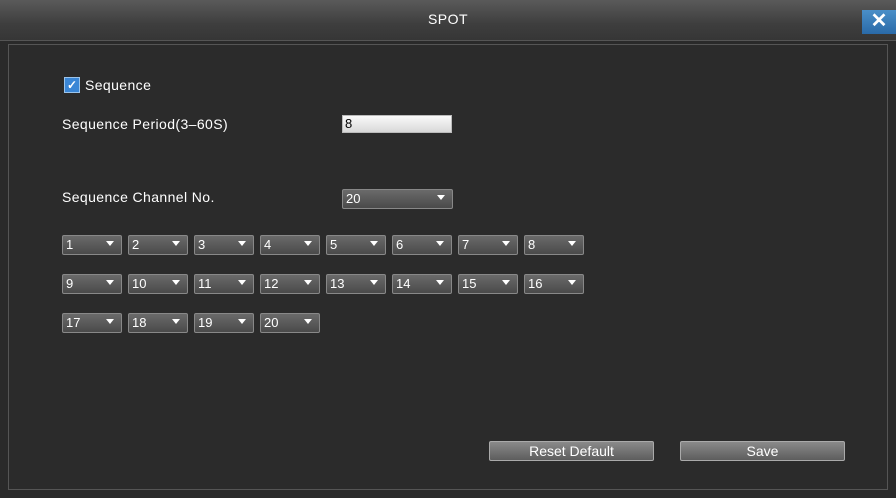  Describe the element at coordinates (72, 85) in the screenshot. I see `sequence-checkbox: ✓` at that location.